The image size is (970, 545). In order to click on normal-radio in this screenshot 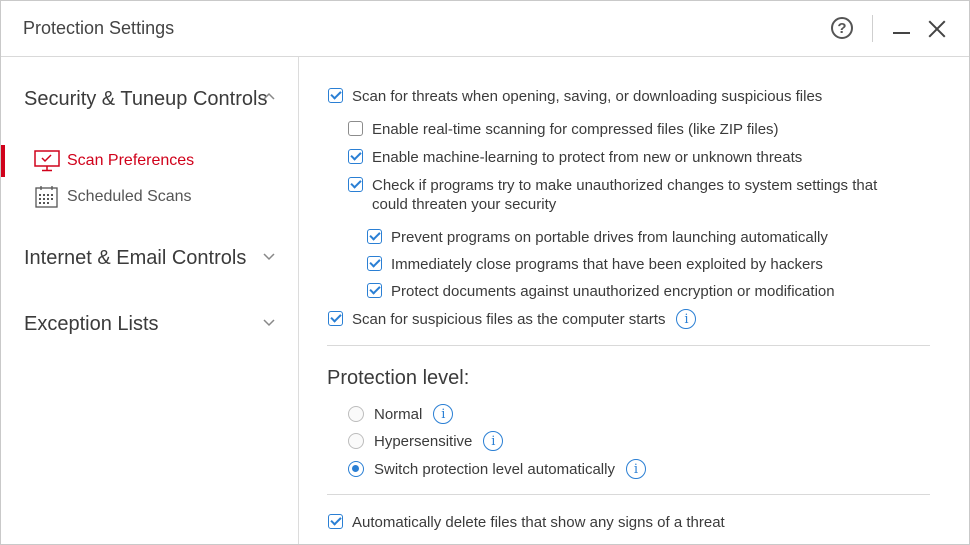, I will do `click(356, 414)`.